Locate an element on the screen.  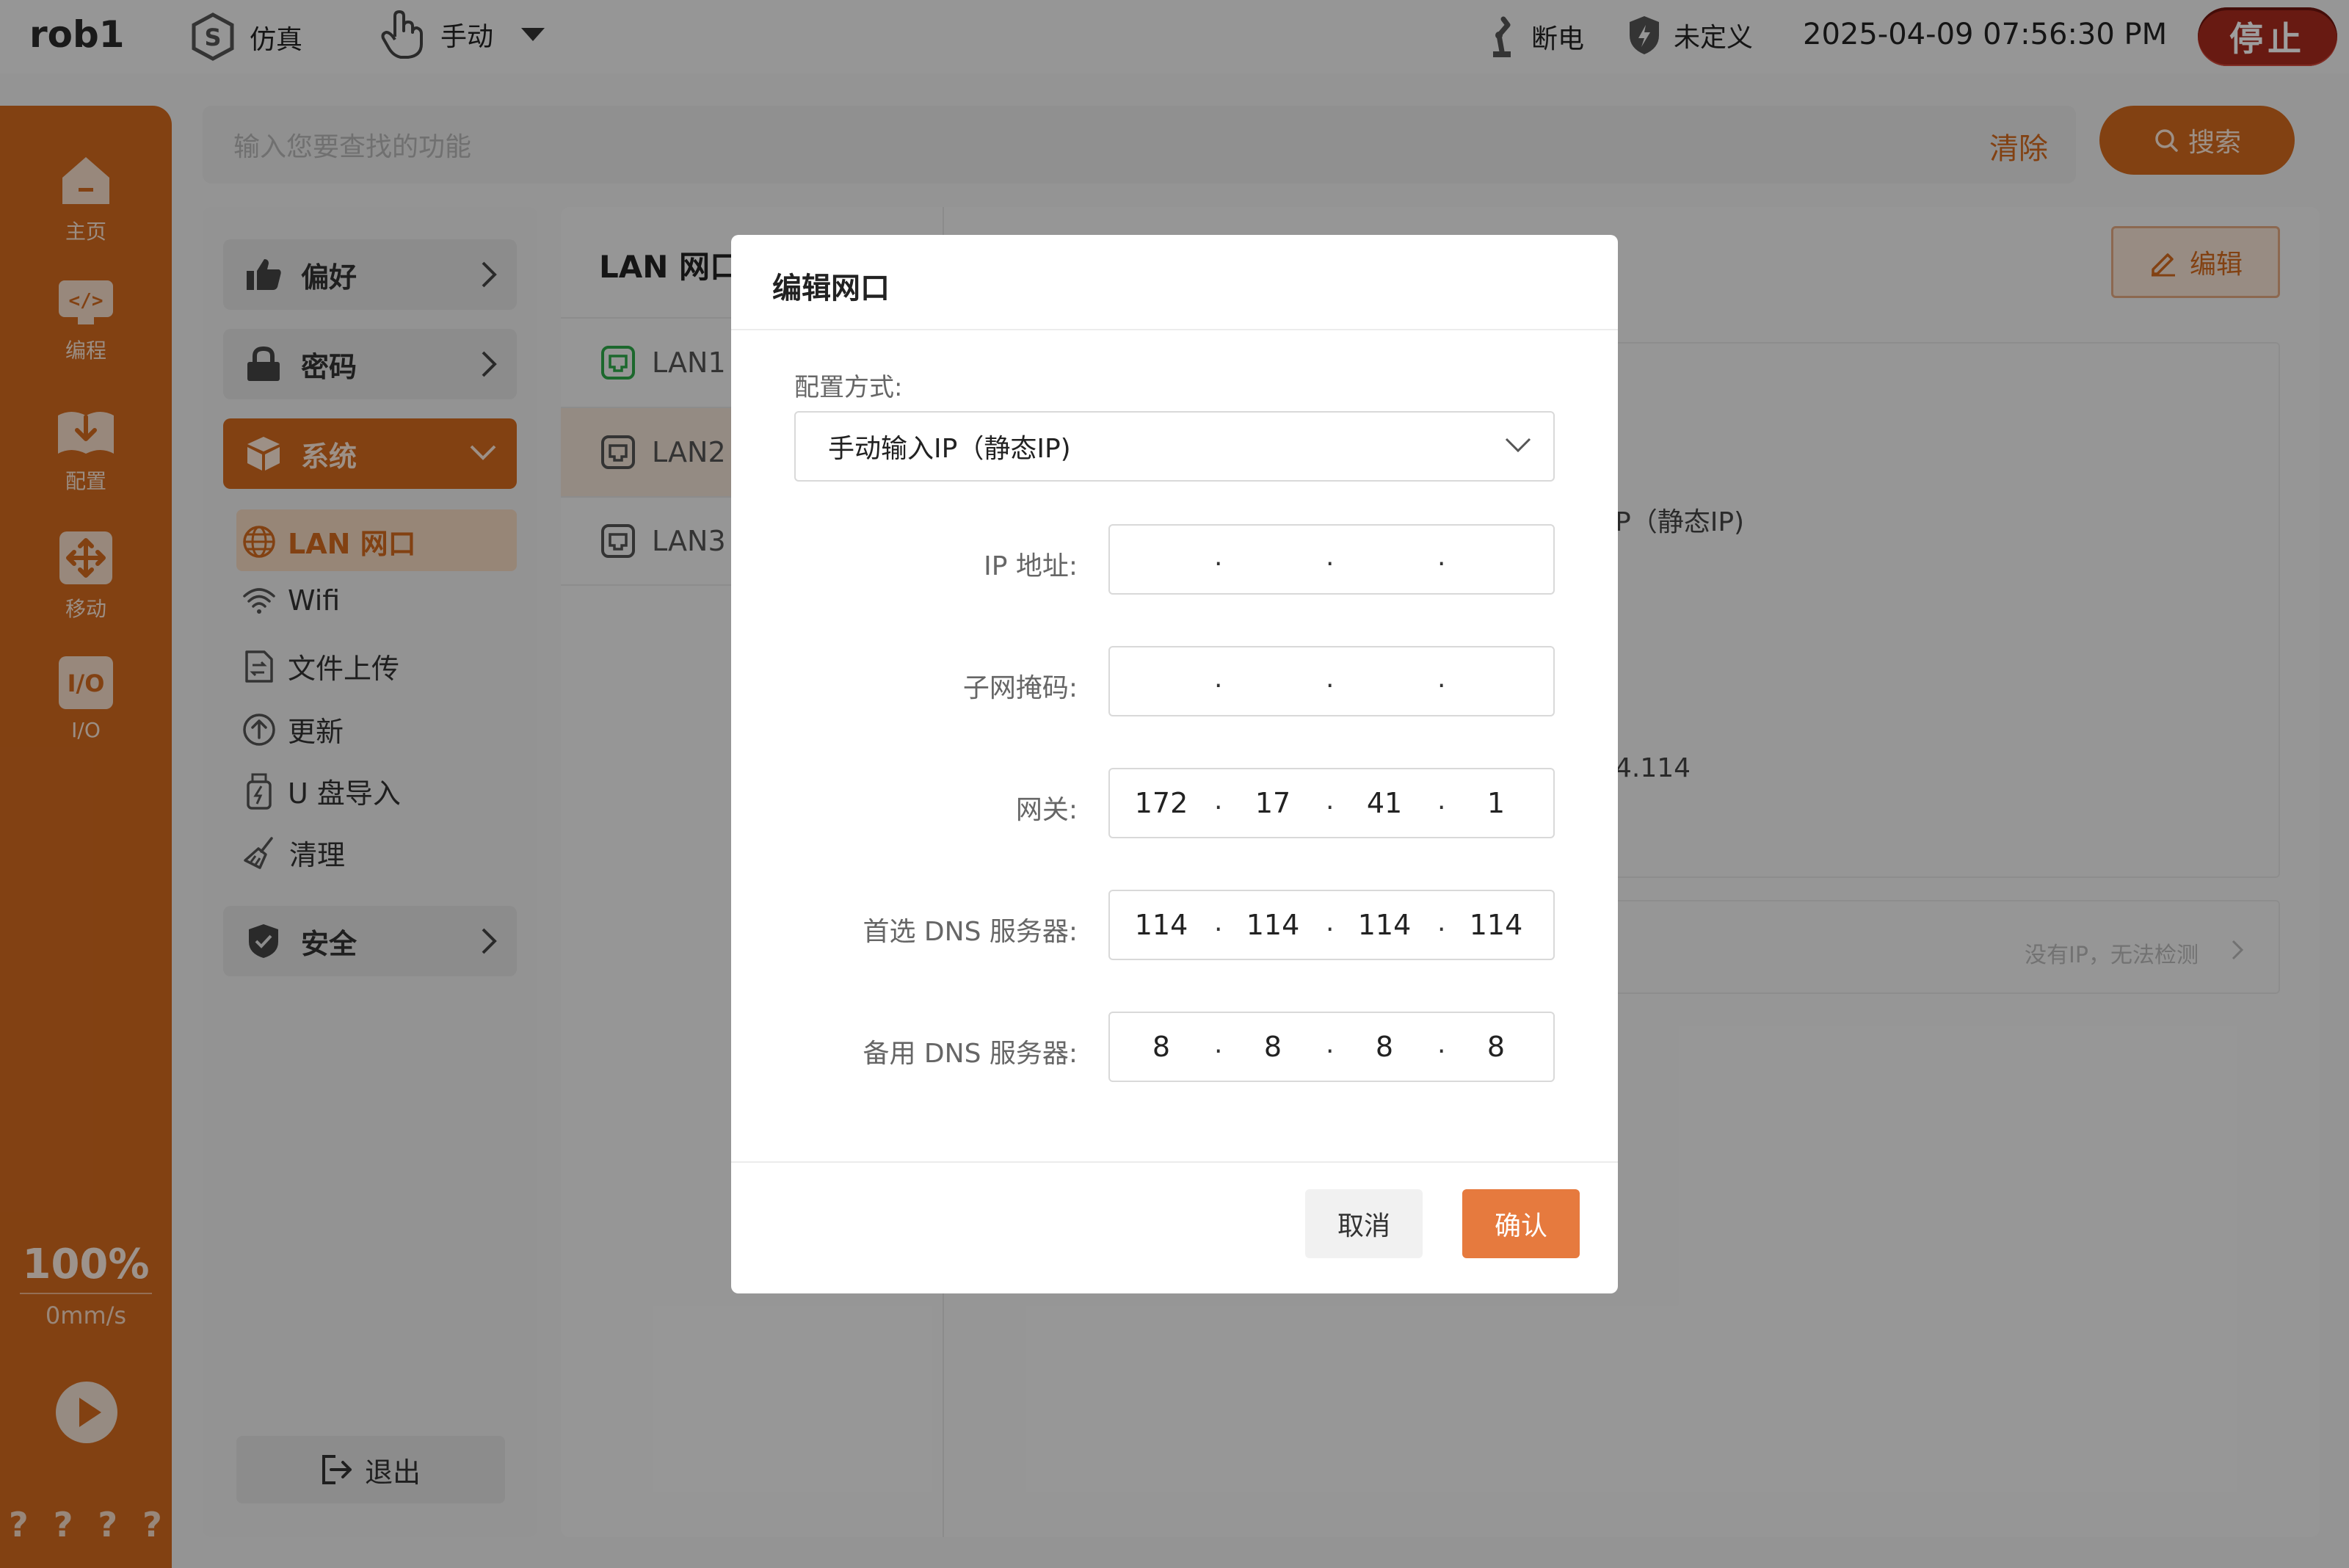
config-method-select: 手动输入IP（静态IP) is located at coordinates (1174, 447).